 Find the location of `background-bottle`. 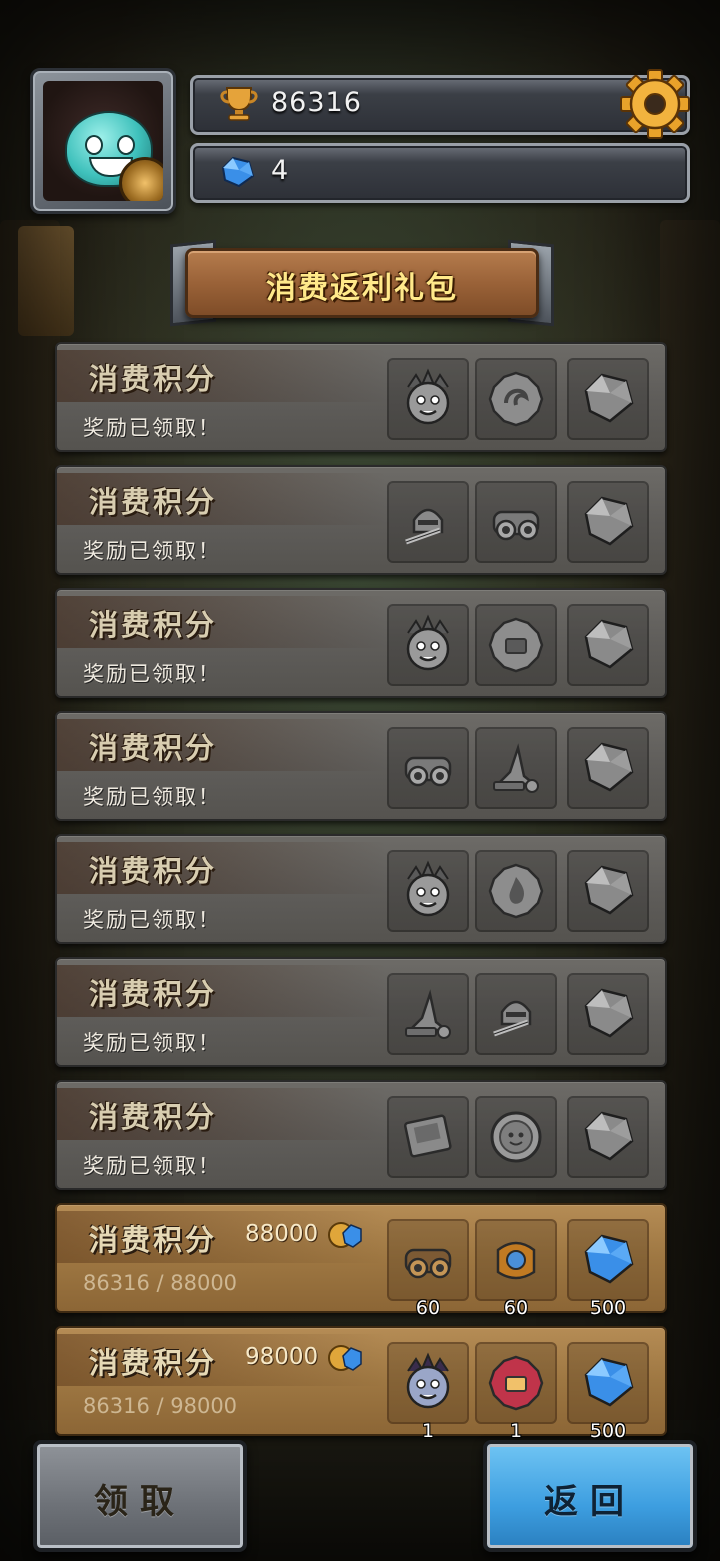

background-bottle is located at coordinates (46, 281).